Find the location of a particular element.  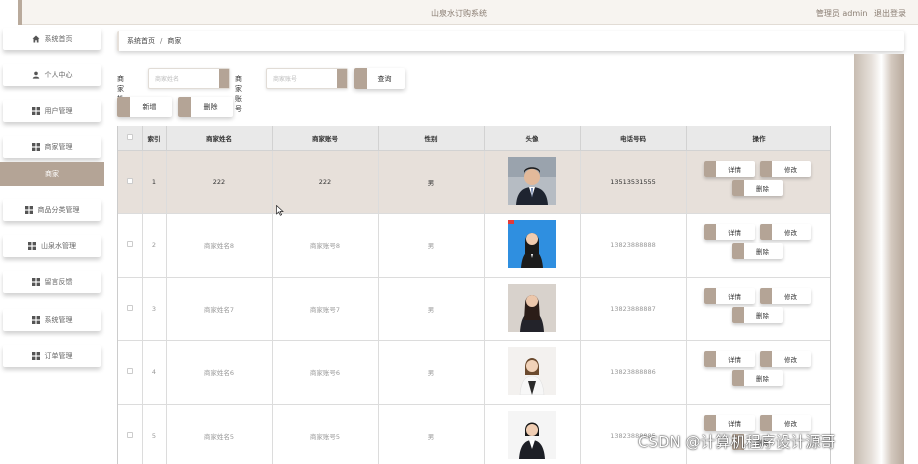

logout-link: 退出登录 is located at coordinates (890, 13).